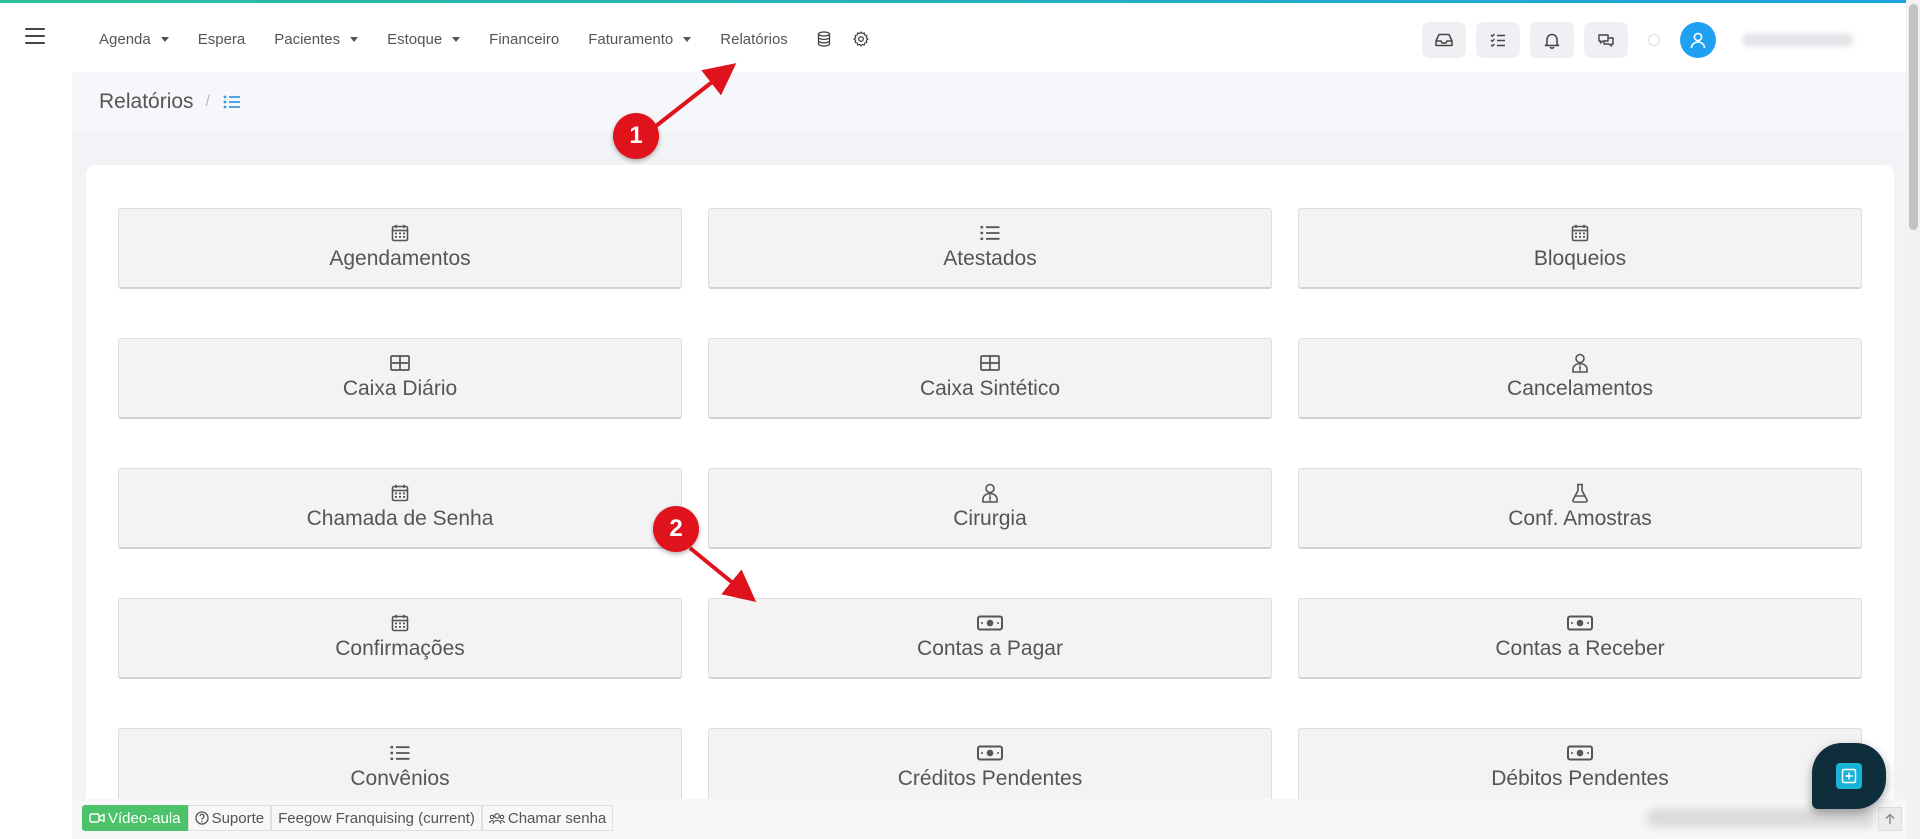 The width and height of the screenshot is (1920, 839). What do you see at coordinates (1580, 258) in the screenshot?
I see `report-card-label: Bloqueios` at bounding box center [1580, 258].